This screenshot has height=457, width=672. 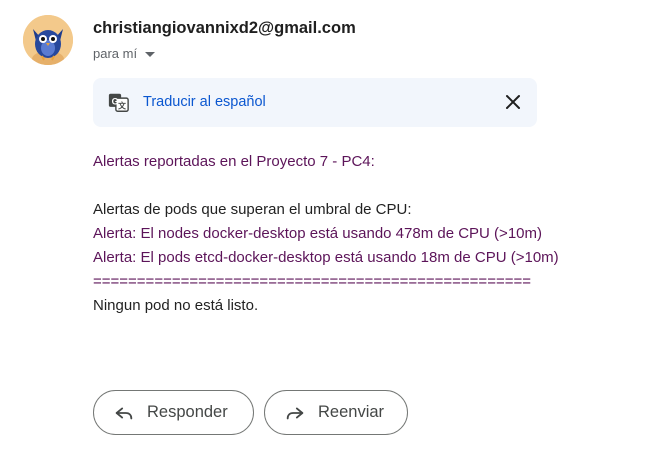 What do you see at coordinates (150, 54) in the screenshot?
I see `chevron-down-icon` at bounding box center [150, 54].